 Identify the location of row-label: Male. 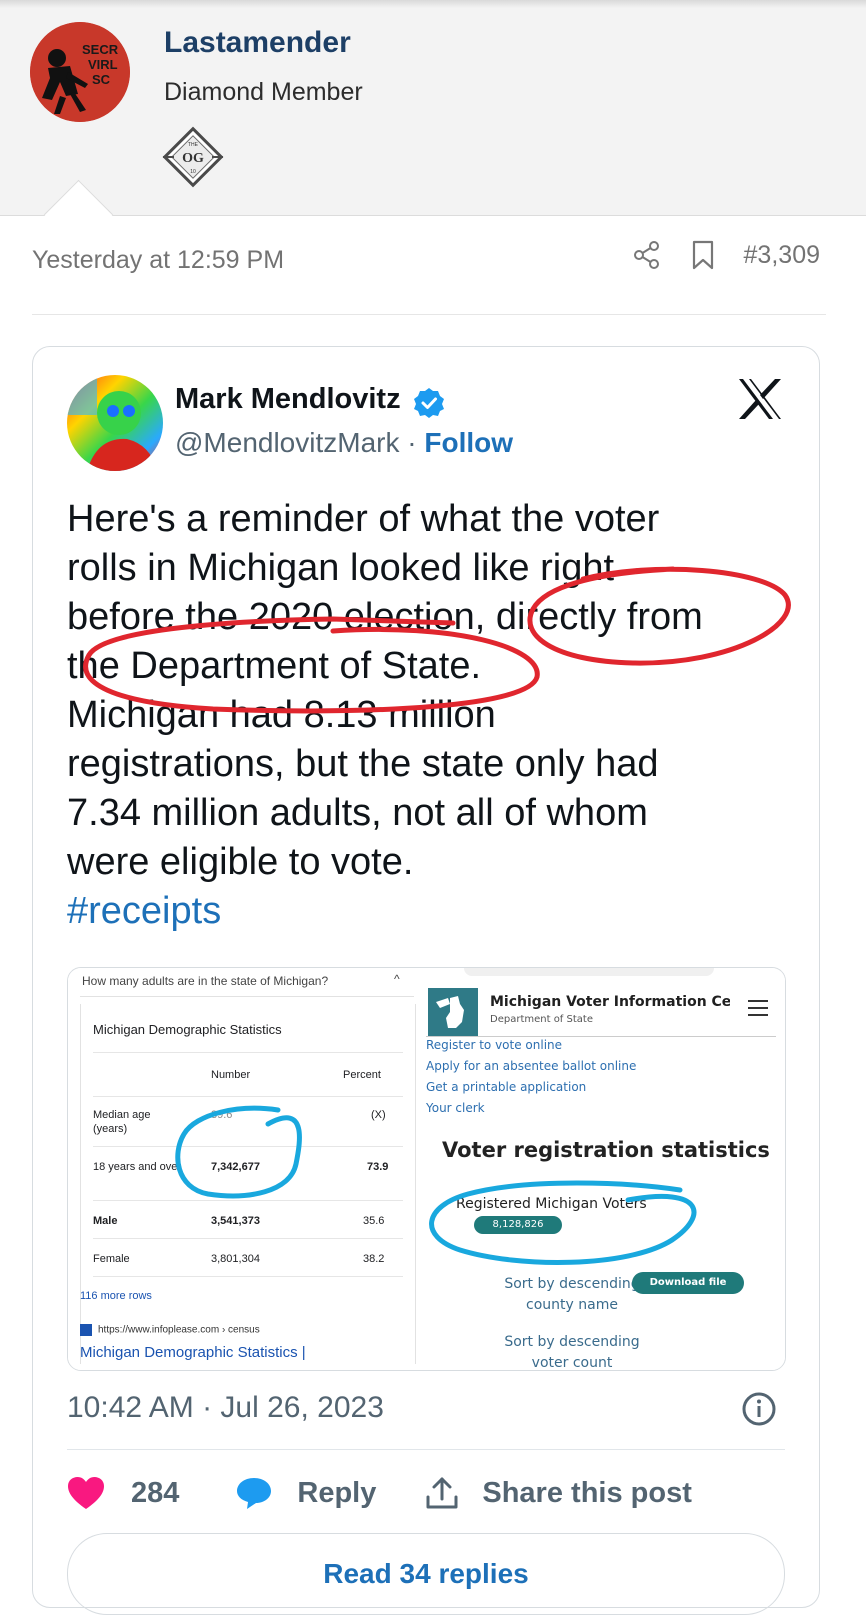
(105, 1221).